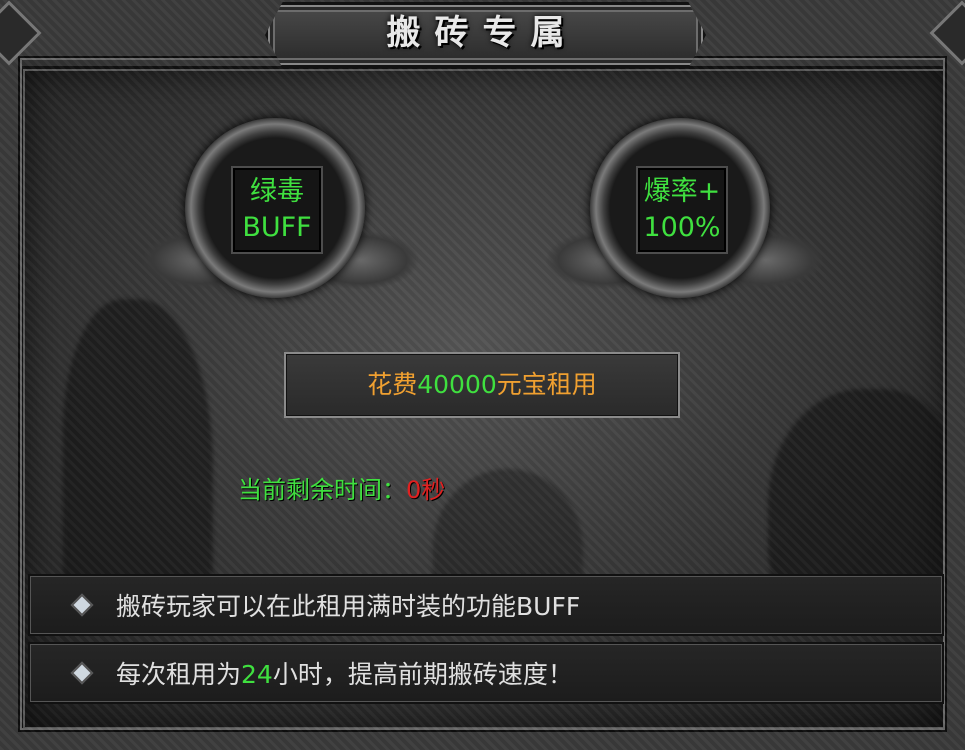  I want to click on info-text-2: 每次租用为24小时，提高前期搬砖速度！, so click(344, 673).